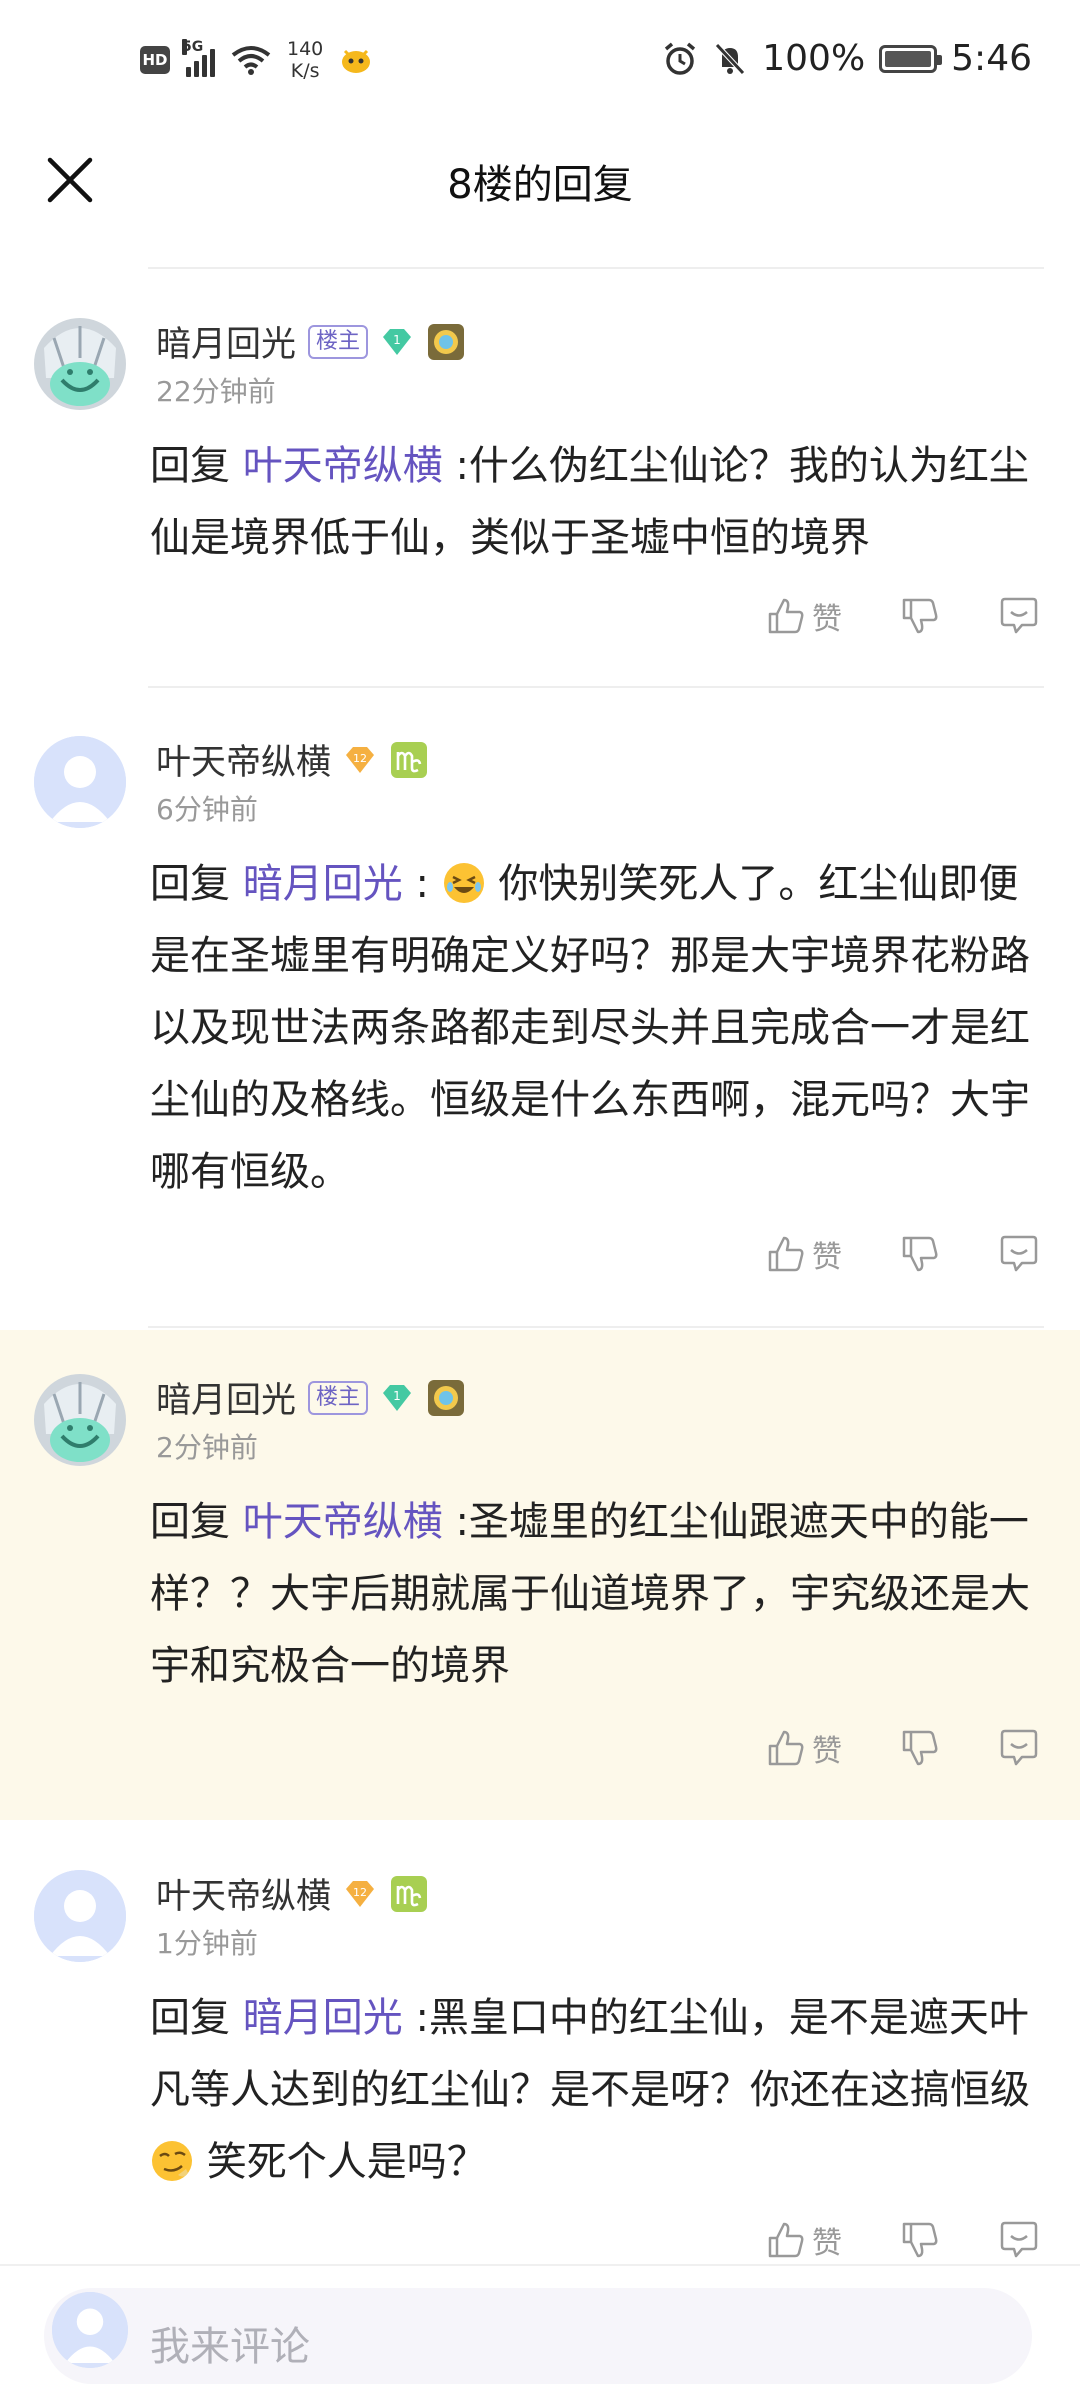 This screenshot has height=2402, width=1080. I want to click on signal-icon: 5G, so click(198, 58).